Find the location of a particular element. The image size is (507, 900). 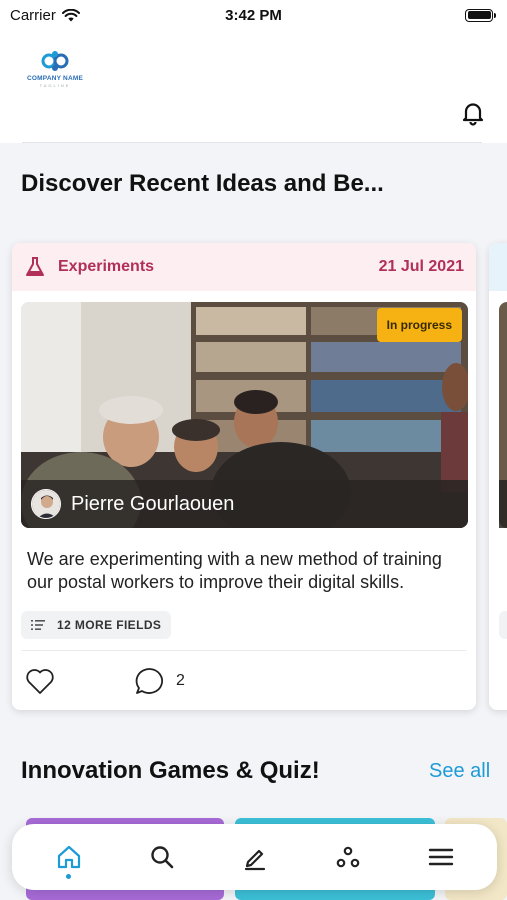

comment-icon is located at coordinates (149, 681).